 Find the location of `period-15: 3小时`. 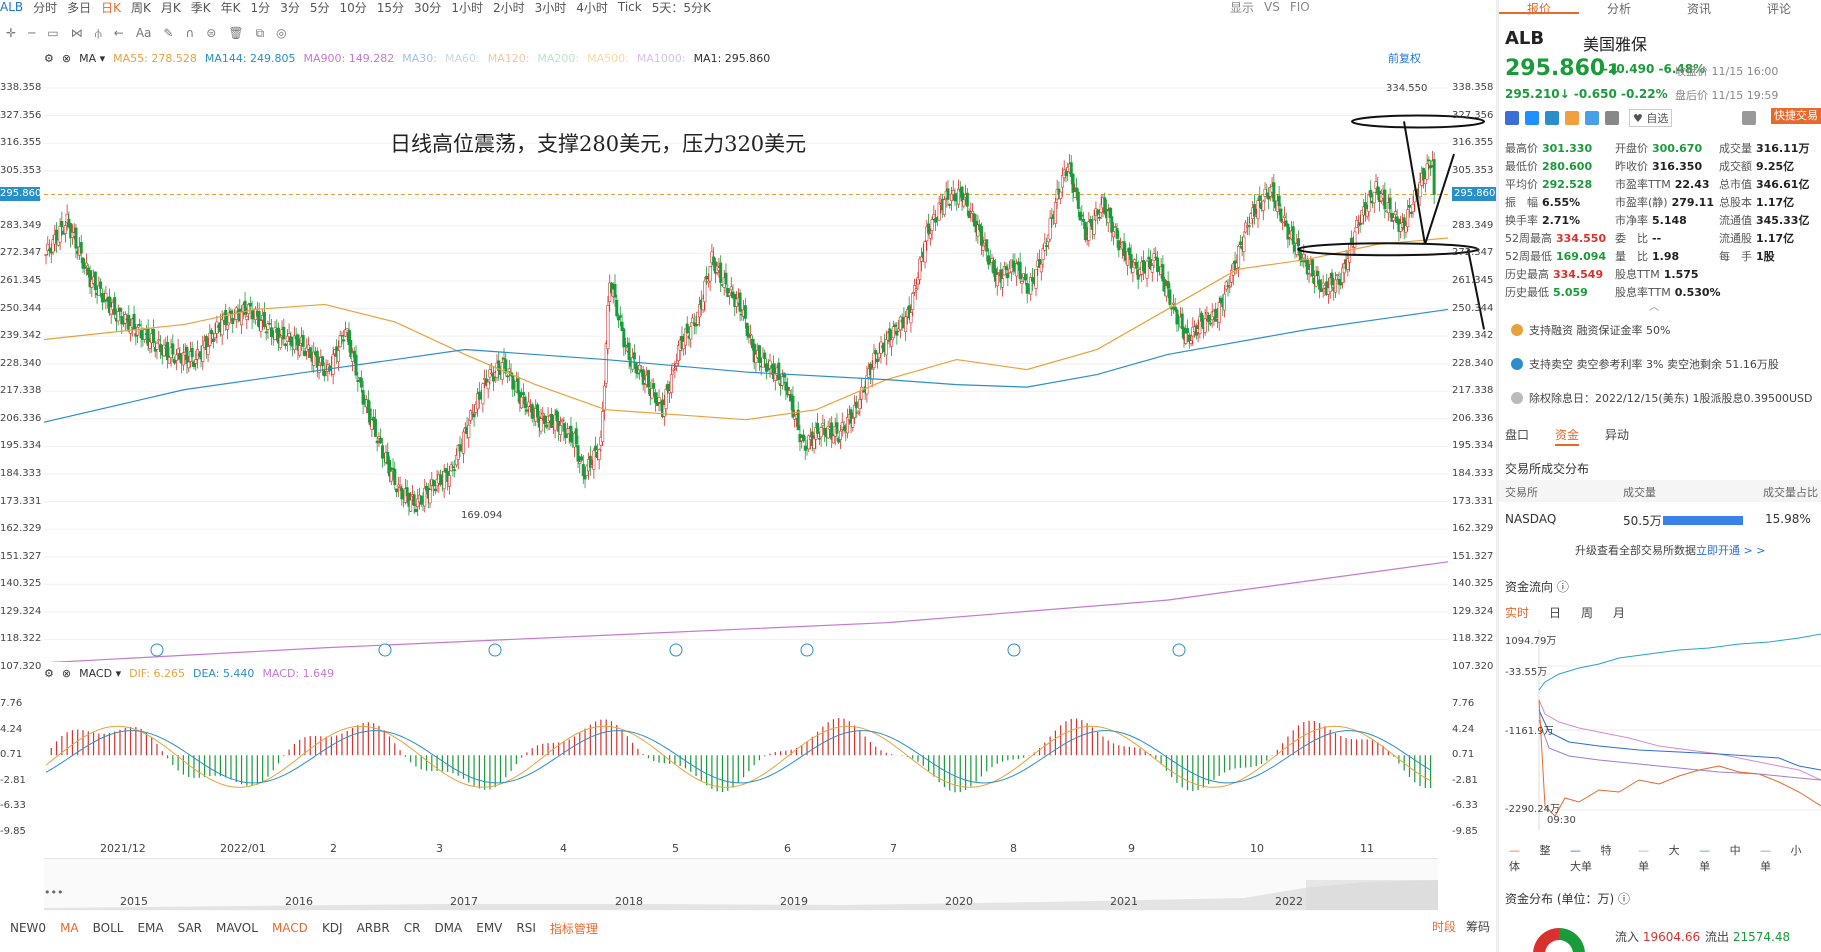

period-15: 3小时 is located at coordinates (551, 8).